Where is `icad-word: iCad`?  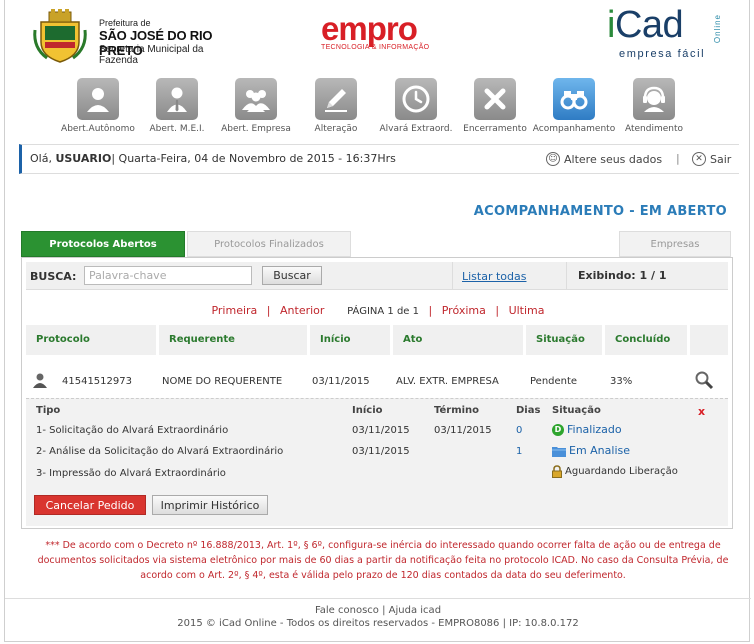 icad-word: iCad is located at coordinates (645, 25).